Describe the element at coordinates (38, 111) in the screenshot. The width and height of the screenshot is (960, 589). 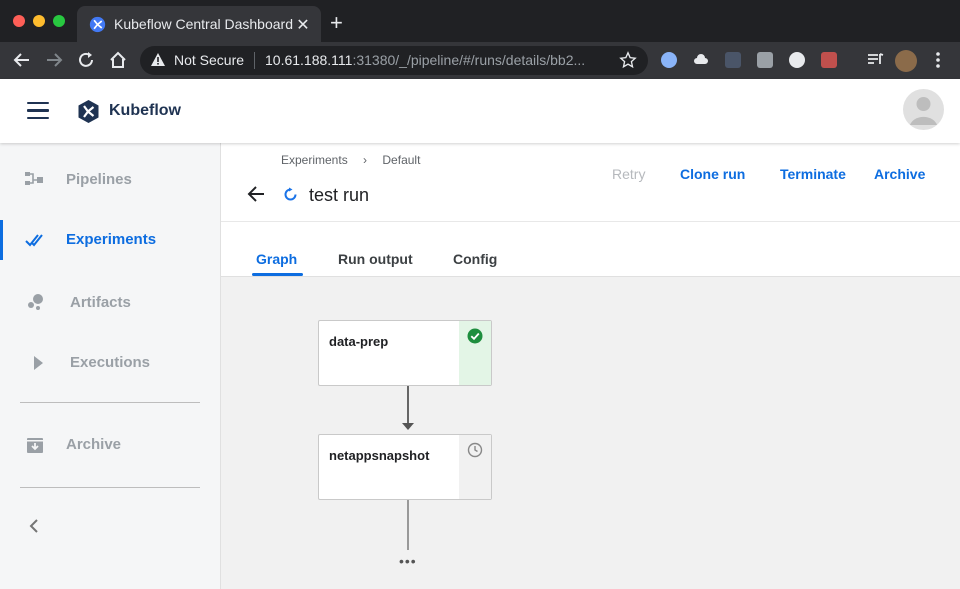
I see `menu-icon` at that location.